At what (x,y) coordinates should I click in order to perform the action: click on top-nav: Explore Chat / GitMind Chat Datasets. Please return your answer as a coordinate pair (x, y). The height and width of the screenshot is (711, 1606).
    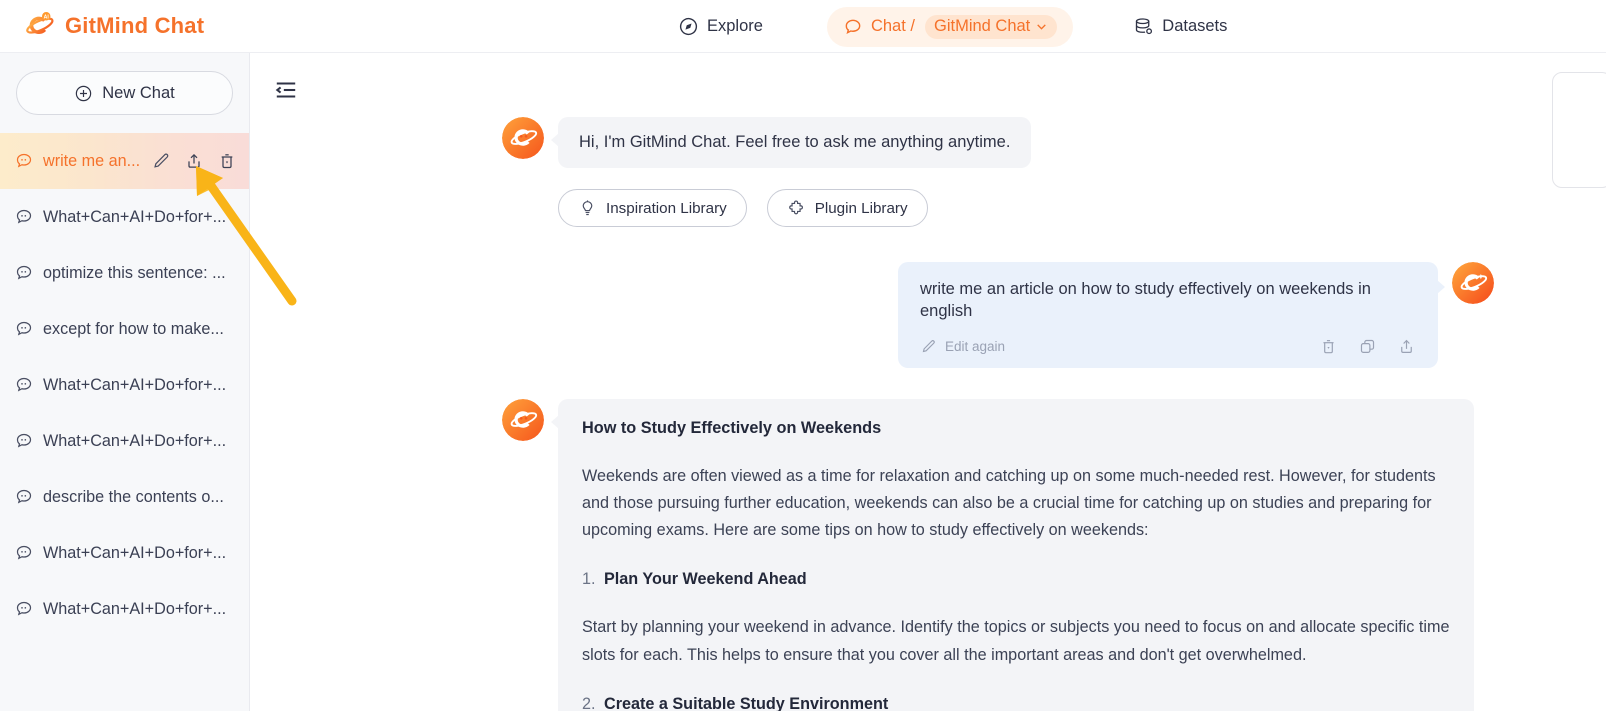
    Looking at the image, I should click on (952, 26).